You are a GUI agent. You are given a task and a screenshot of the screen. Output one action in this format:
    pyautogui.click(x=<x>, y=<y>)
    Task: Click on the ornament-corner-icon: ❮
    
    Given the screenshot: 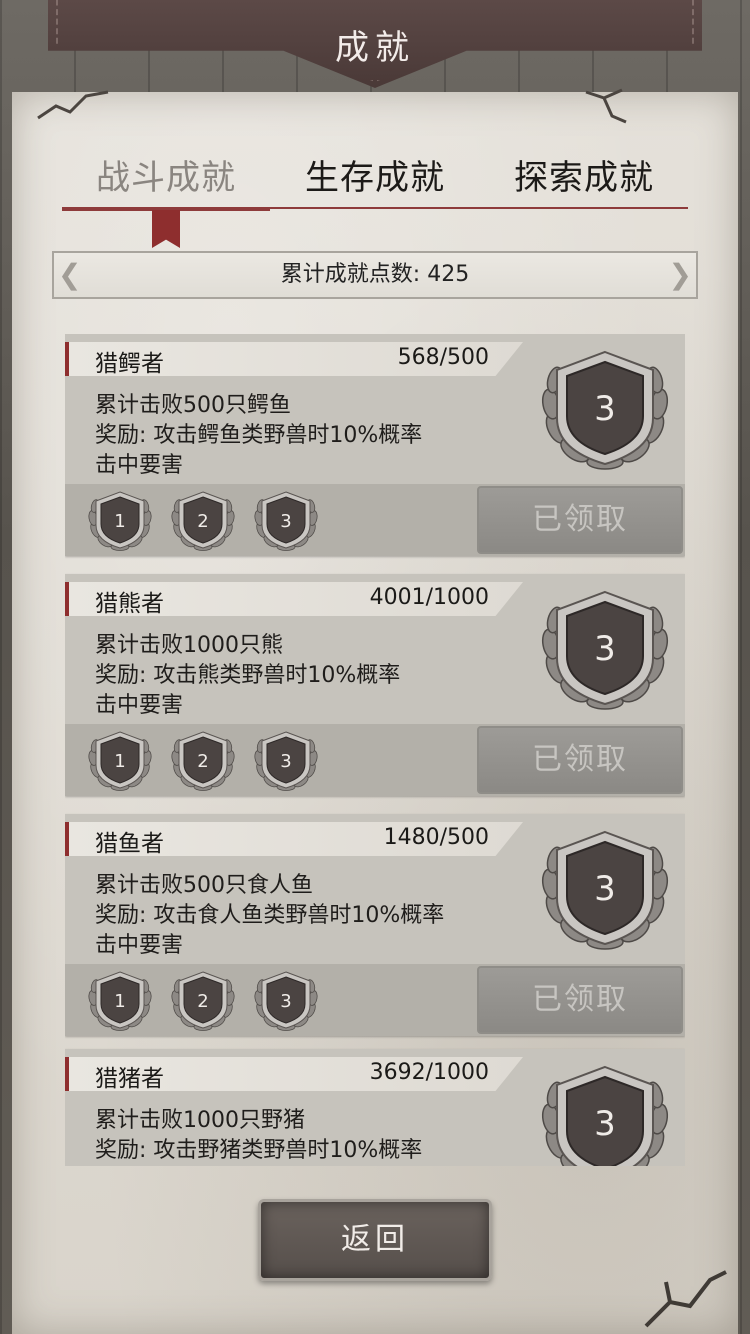 What is the action you would take?
    pyautogui.click(x=70, y=274)
    